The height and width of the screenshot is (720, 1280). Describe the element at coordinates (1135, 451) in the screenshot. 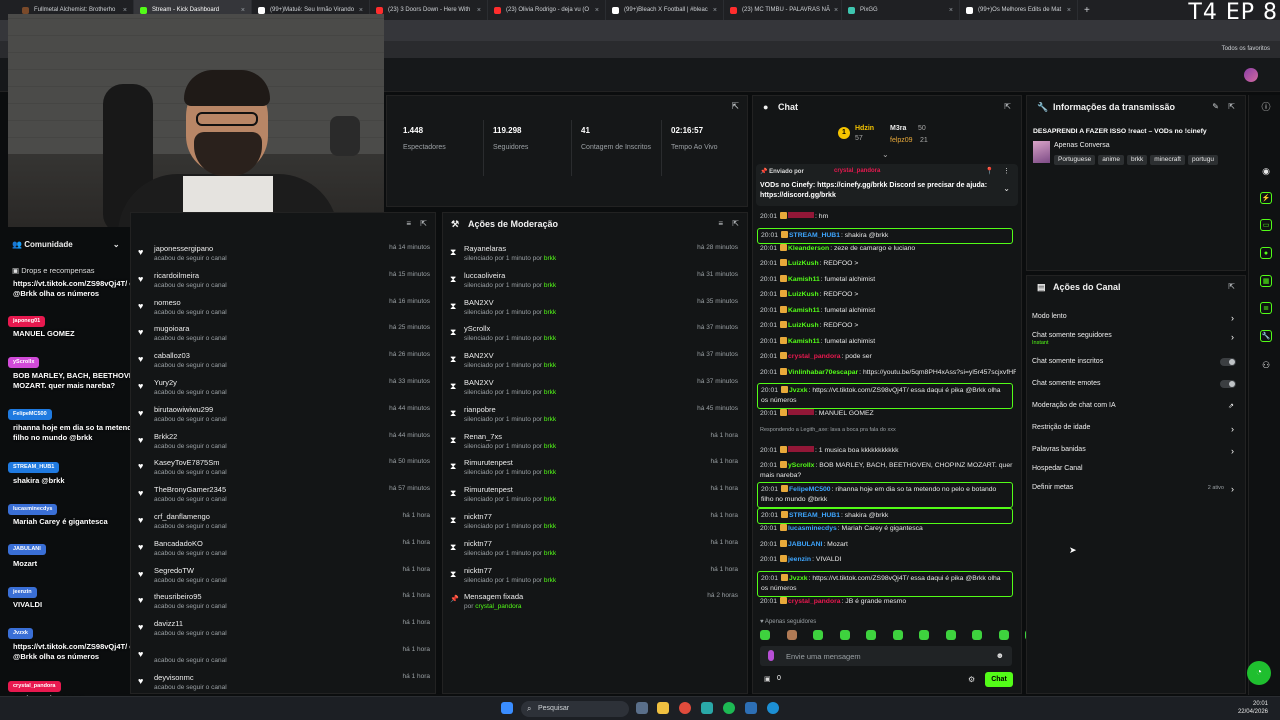

I see `channel-action-row: Palavras banidas ›` at that location.